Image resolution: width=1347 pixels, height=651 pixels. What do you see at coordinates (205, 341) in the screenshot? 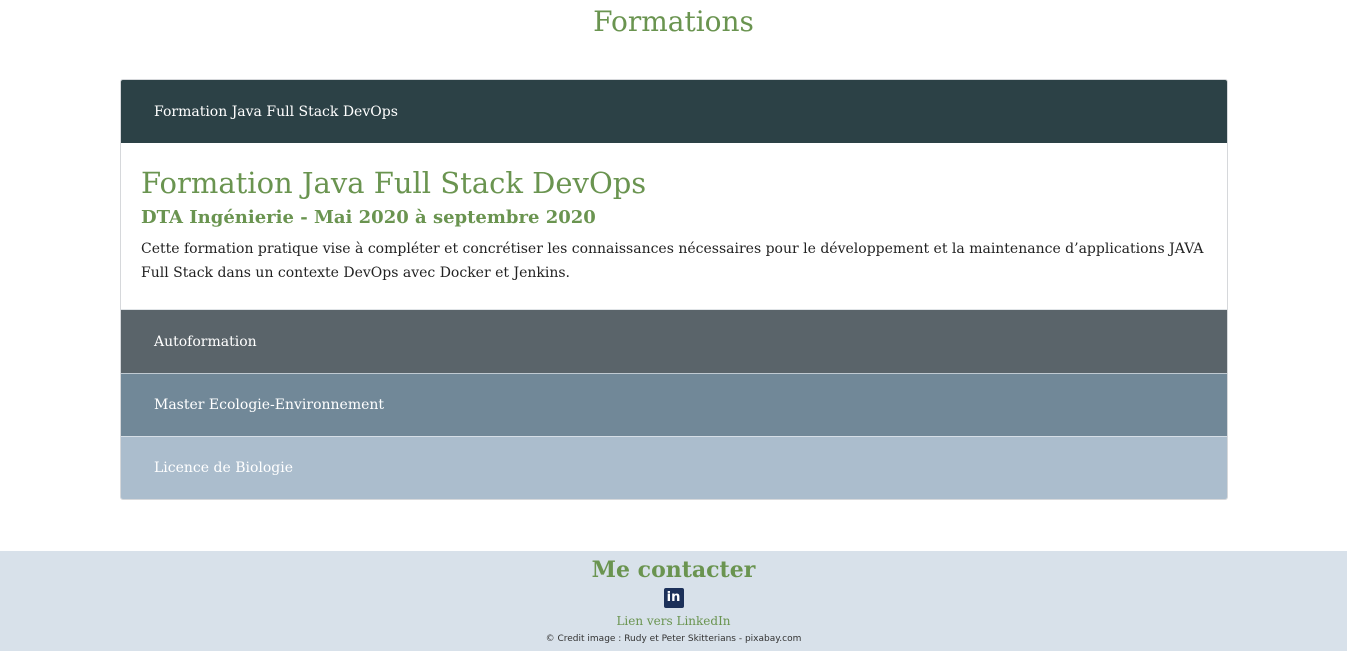
I see `accordion-header-label: Autoformation` at bounding box center [205, 341].